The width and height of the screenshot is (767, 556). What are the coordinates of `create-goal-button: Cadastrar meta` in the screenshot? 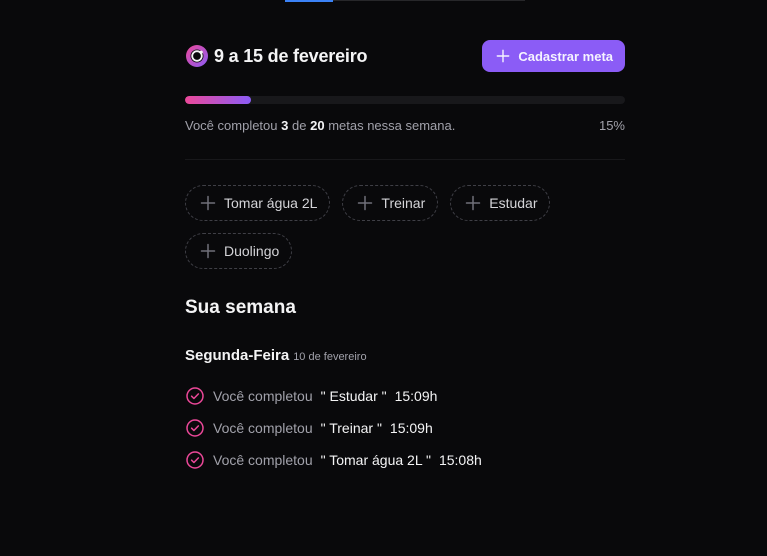 It's located at (553, 56).